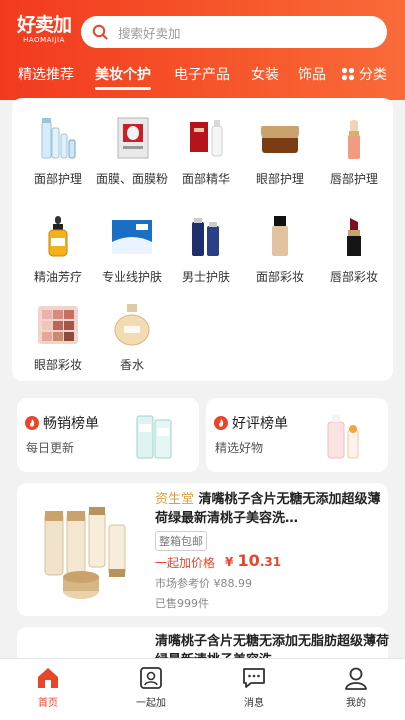 The height and width of the screenshot is (720, 405). Describe the element at coordinates (254, 689) in the screenshot. I see `nav-messages: 消息` at that location.